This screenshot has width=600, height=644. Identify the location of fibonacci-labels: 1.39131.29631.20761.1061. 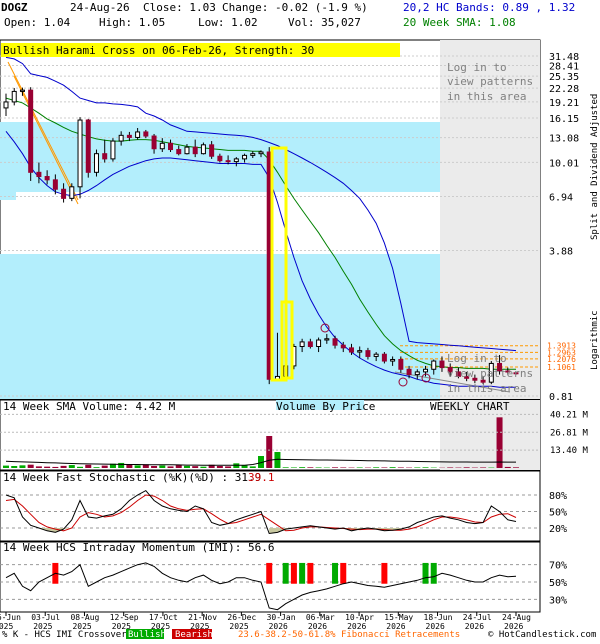
(561, 357).